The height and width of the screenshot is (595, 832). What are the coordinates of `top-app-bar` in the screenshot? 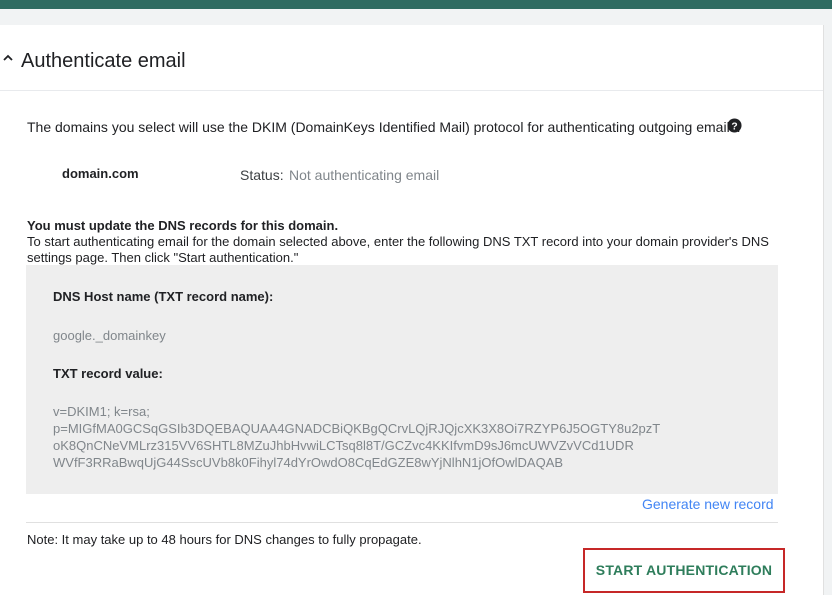 It's located at (416, 4).